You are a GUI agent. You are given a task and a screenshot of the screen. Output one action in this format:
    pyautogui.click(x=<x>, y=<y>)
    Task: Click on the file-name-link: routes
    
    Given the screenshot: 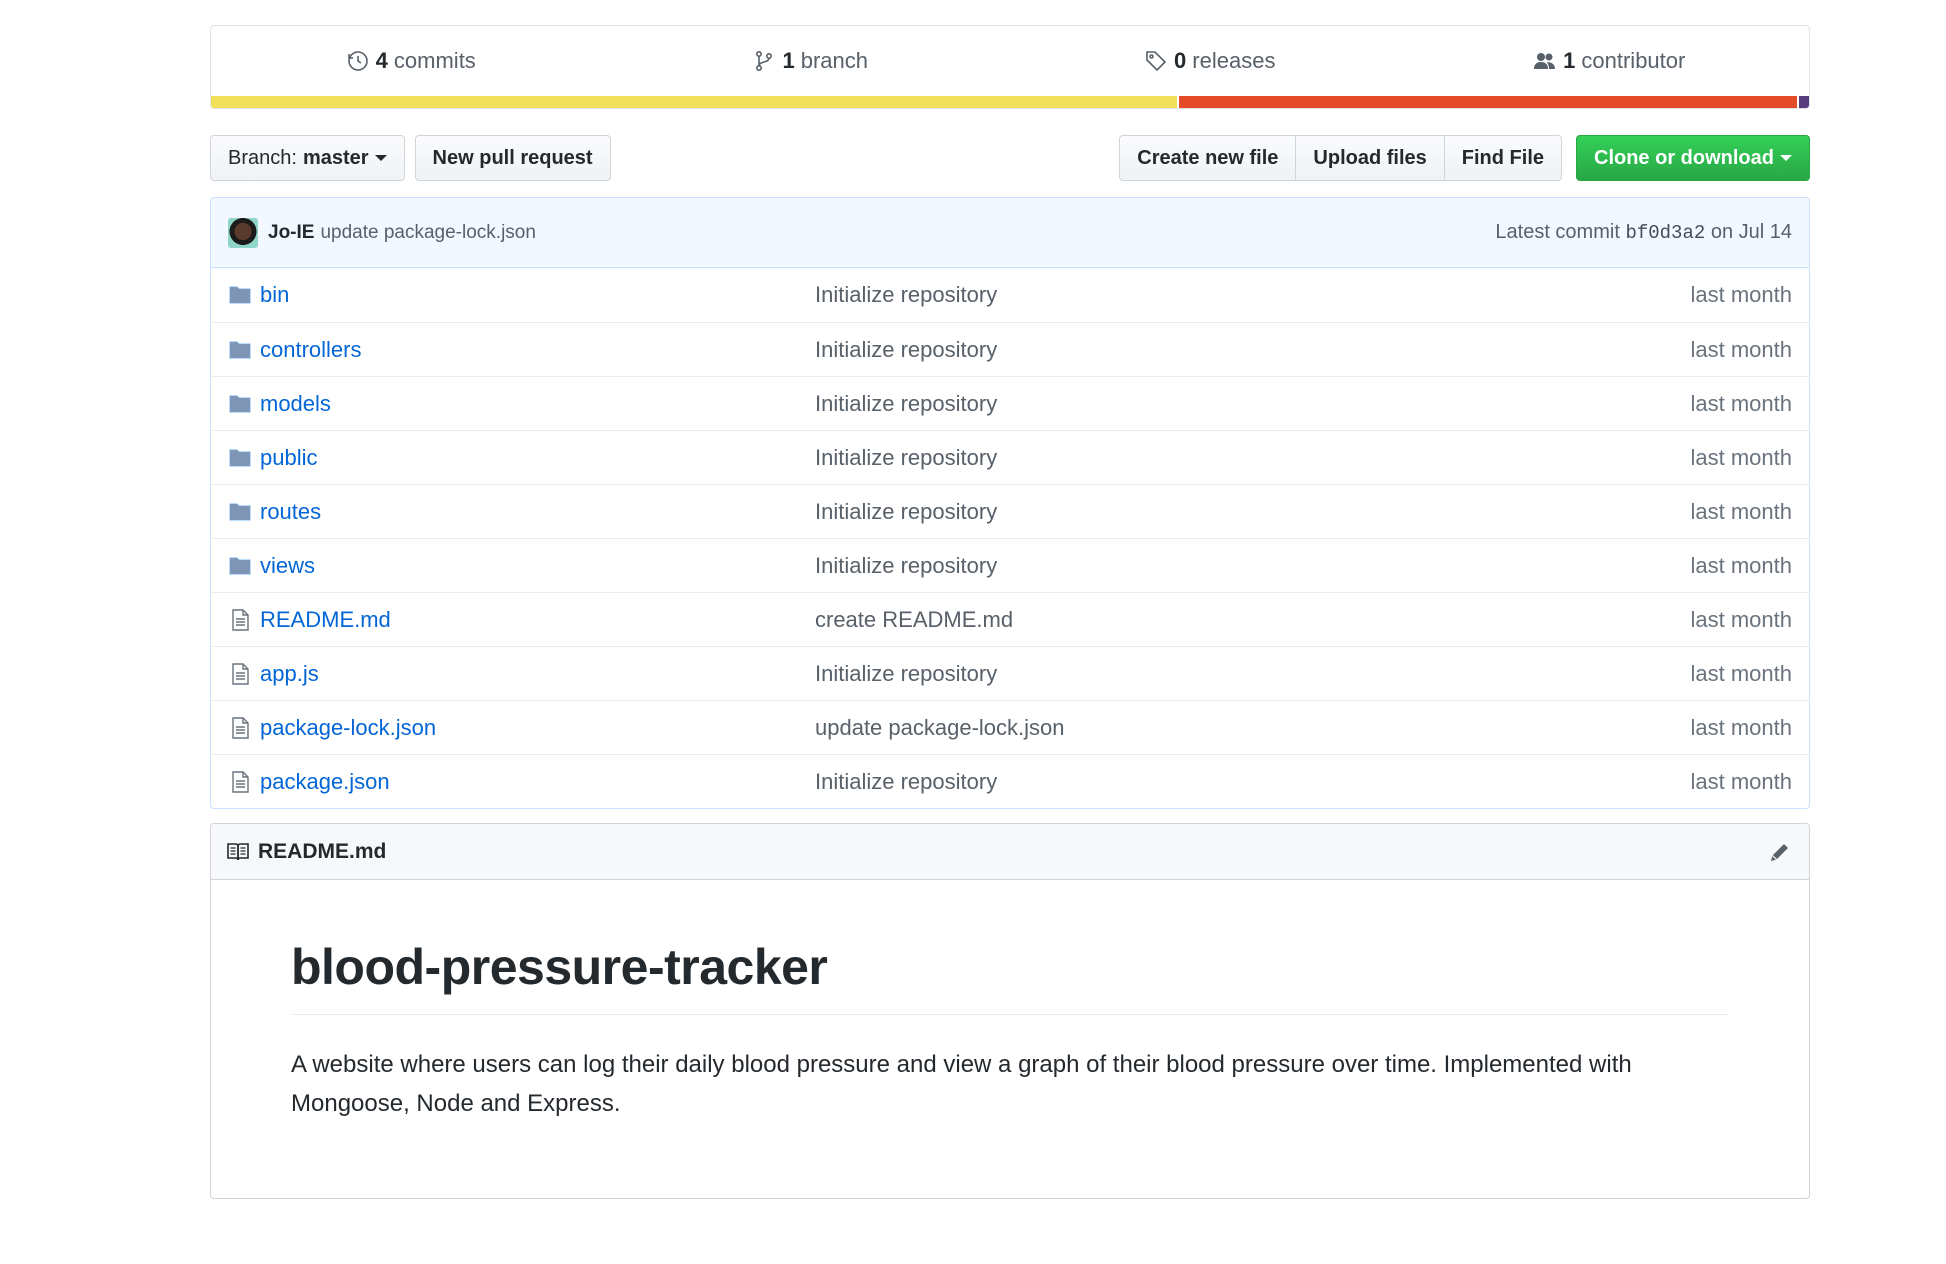 What is the action you would take?
    pyautogui.click(x=537, y=512)
    